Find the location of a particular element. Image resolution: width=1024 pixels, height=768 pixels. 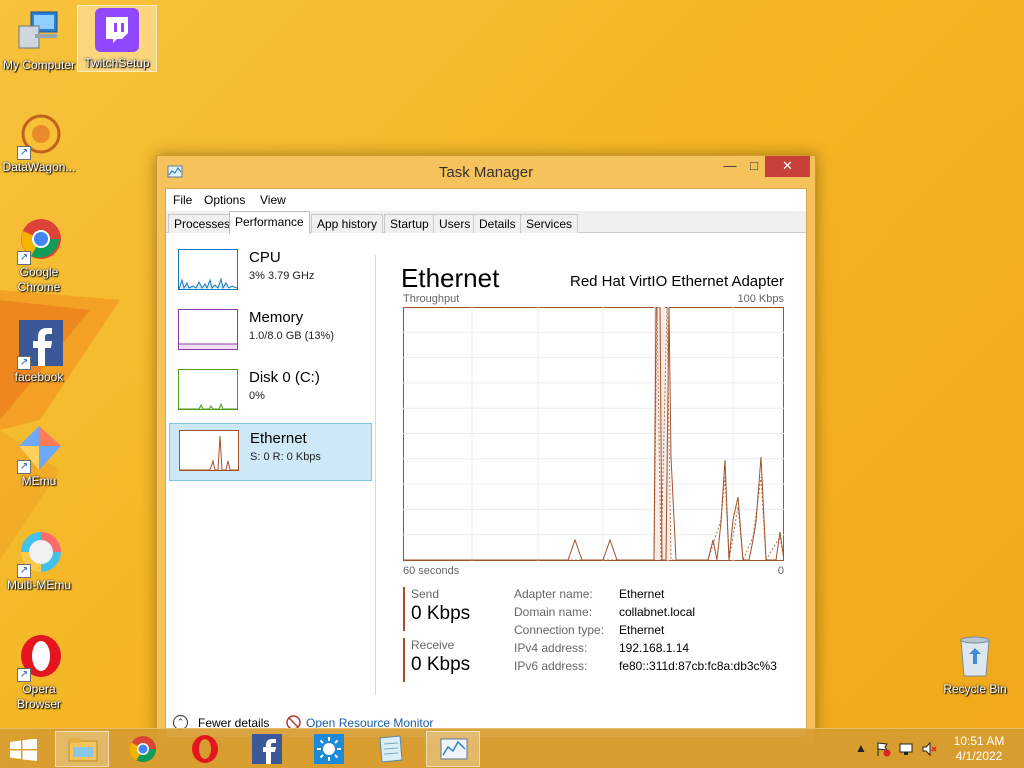

sidebar-item-subtitle: 0% is located at coordinates (257, 396).